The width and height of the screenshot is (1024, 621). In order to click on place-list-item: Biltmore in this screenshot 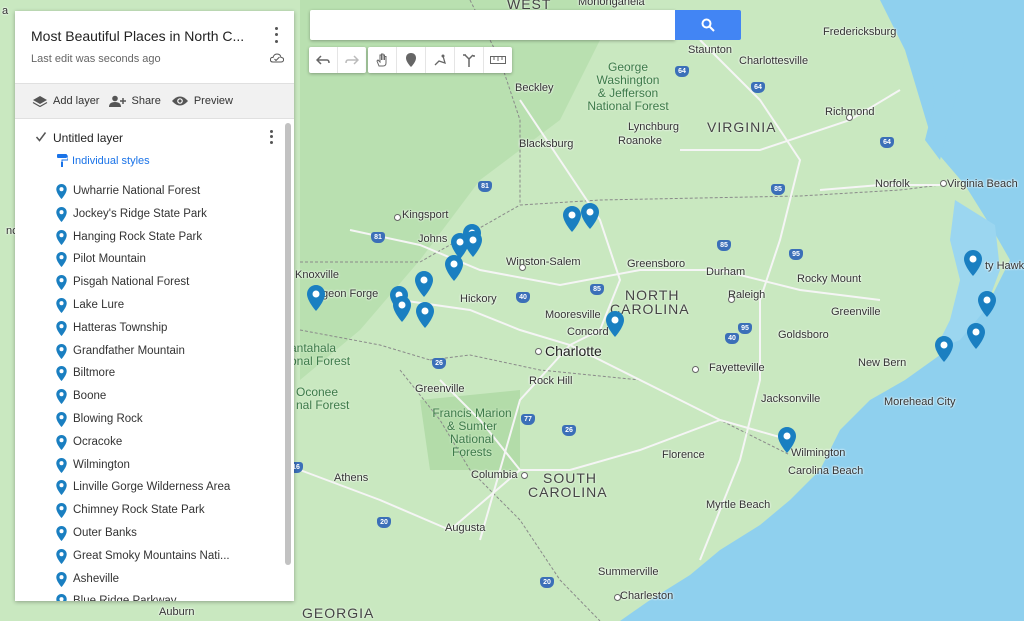, I will do `click(150, 374)`.